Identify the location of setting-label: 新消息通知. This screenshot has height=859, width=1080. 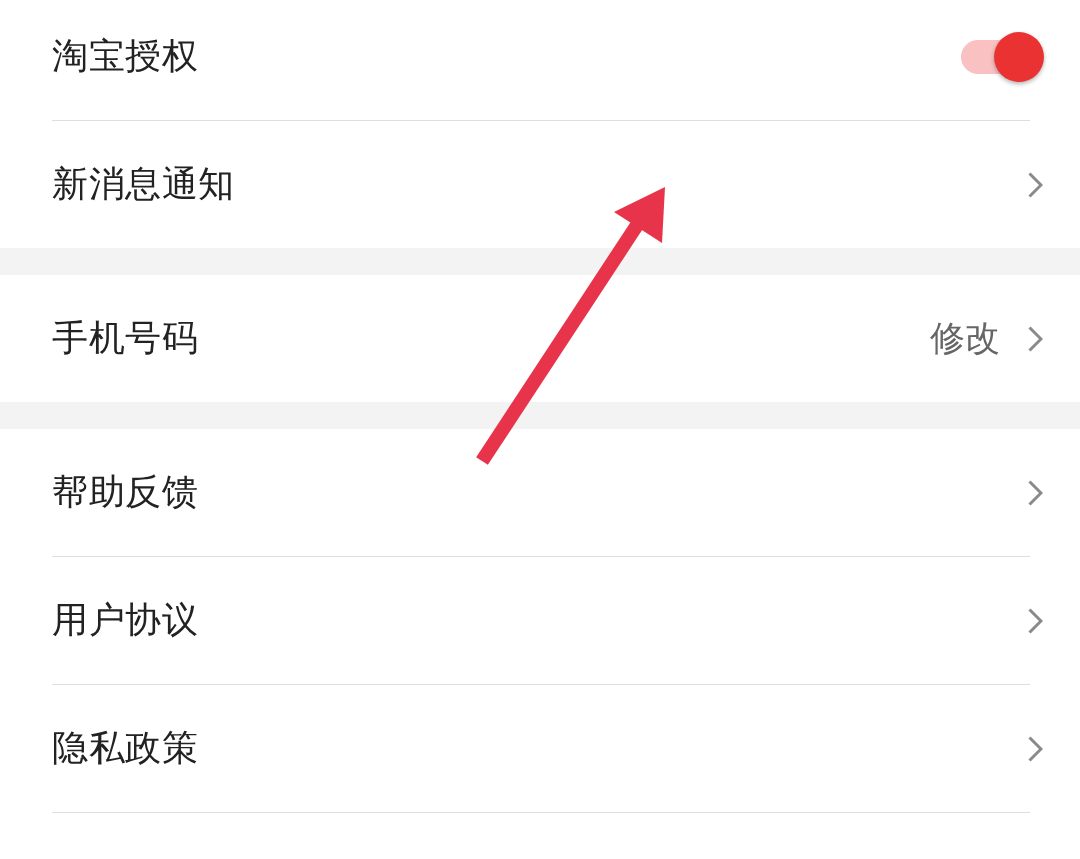
(143, 184).